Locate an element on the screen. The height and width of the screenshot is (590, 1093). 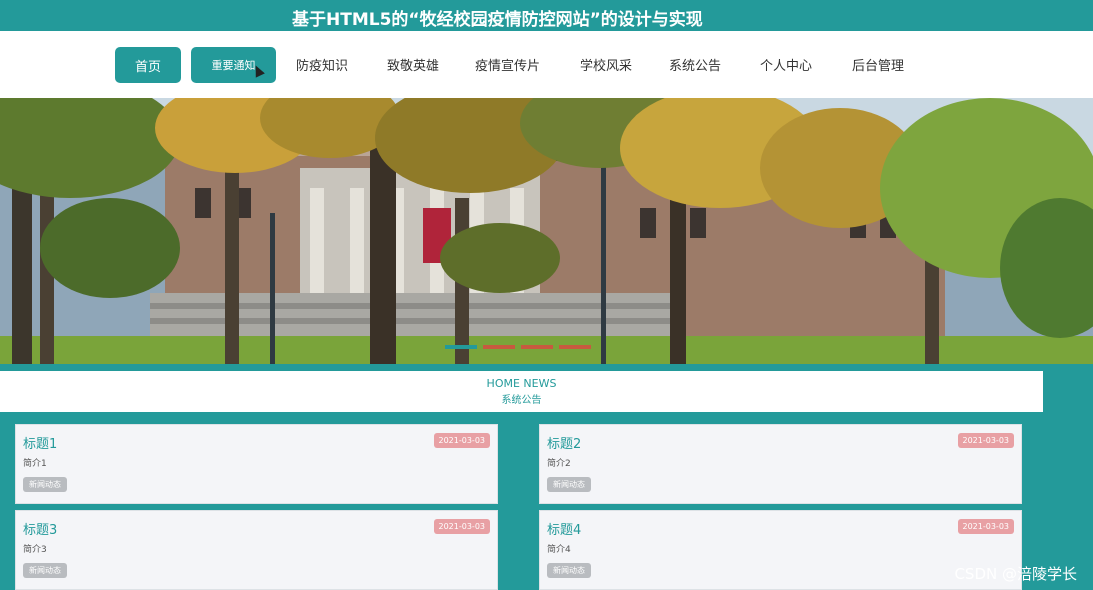
news-card: 标题4 2021-03-03 简介4 新闻动态 is located at coordinates (780, 550).